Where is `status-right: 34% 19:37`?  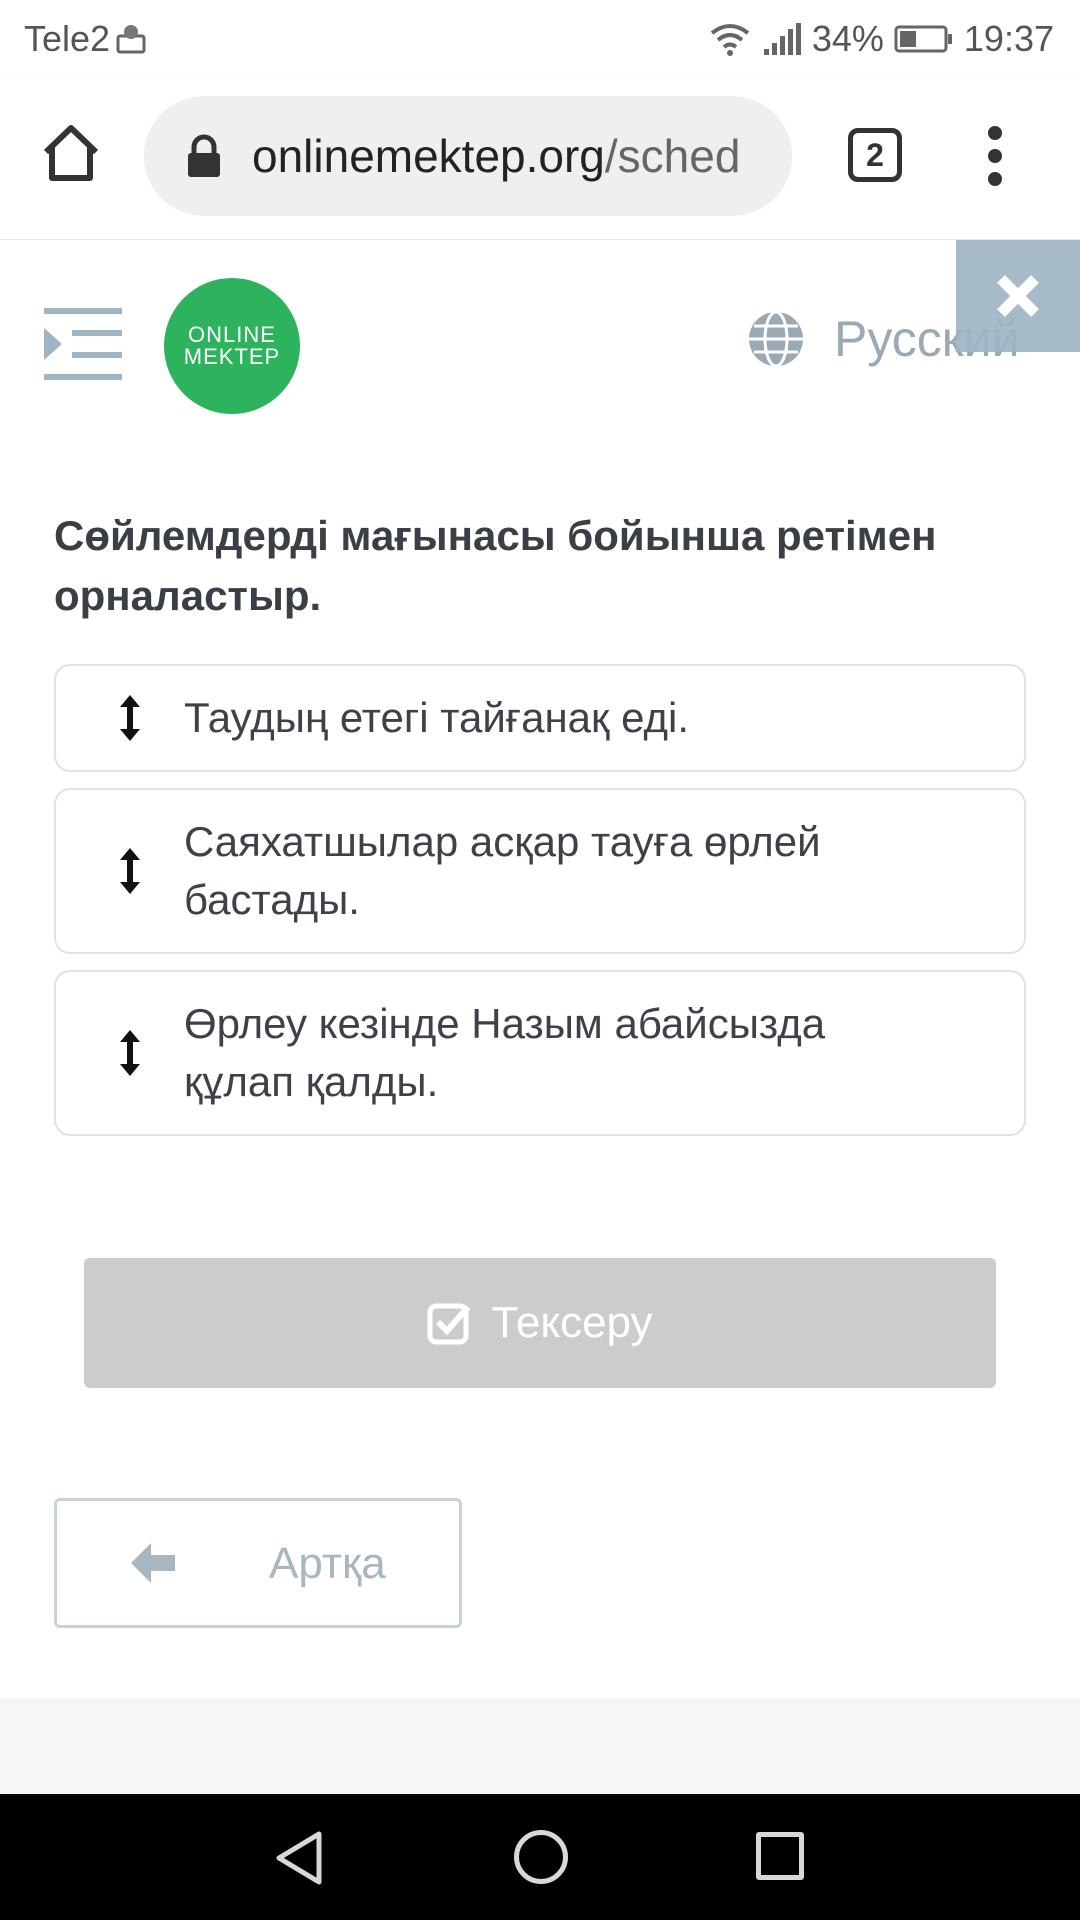 status-right: 34% 19:37 is located at coordinates (881, 39).